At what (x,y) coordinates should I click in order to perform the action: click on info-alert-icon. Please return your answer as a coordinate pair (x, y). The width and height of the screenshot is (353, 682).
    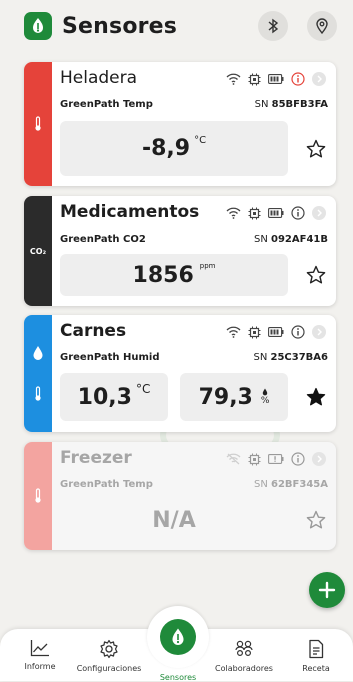
    Looking at the image, I should click on (298, 79).